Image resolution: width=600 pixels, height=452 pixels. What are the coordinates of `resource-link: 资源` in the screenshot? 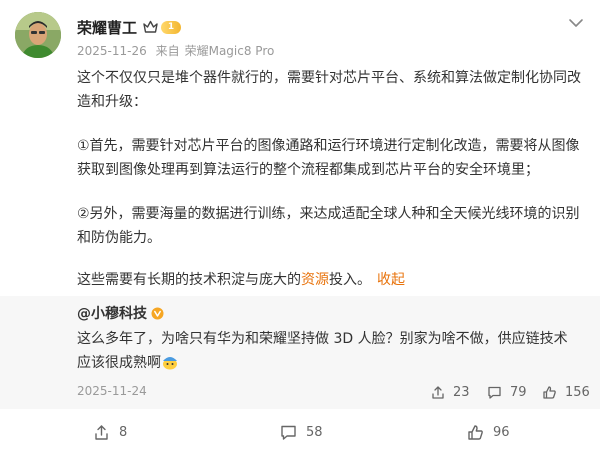 It's located at (315, 280).